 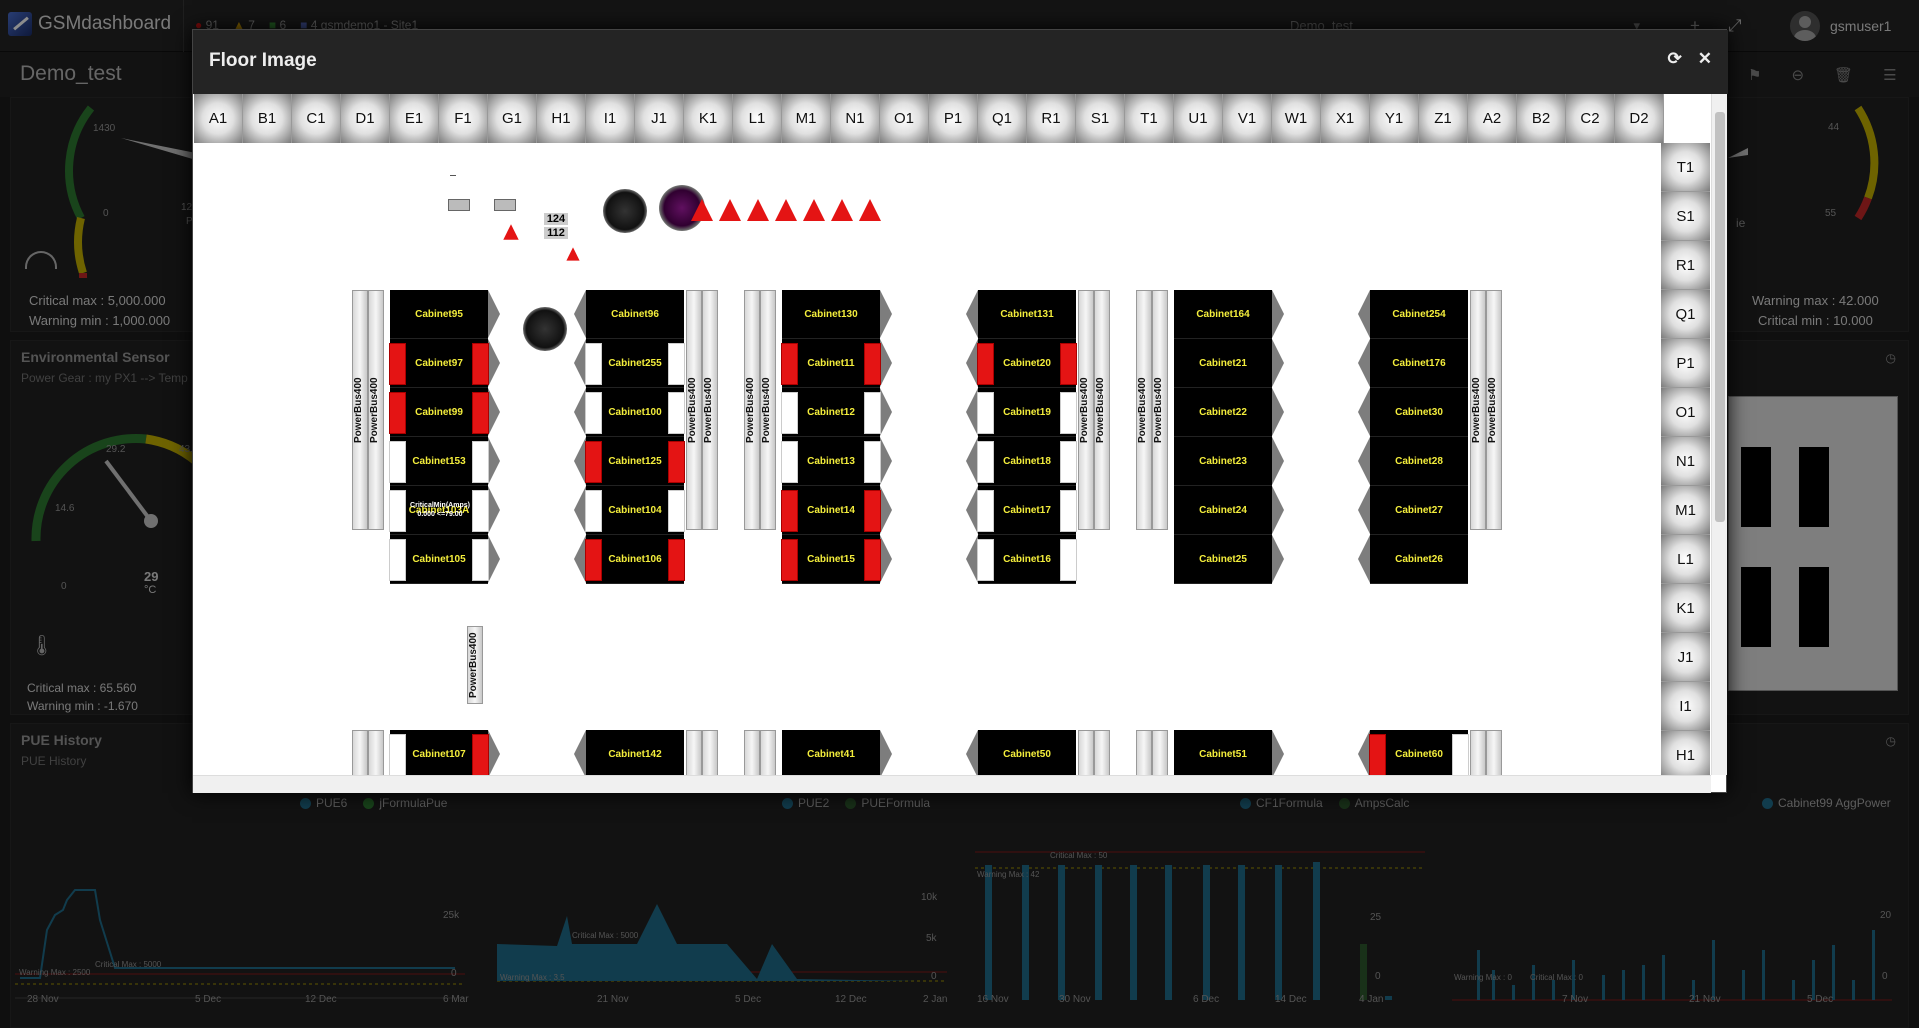 What do you see at coordinates (1223, 559) in the screenshot?
I see `cabinet: Cabinet25` at bounding box center [1223, 559].